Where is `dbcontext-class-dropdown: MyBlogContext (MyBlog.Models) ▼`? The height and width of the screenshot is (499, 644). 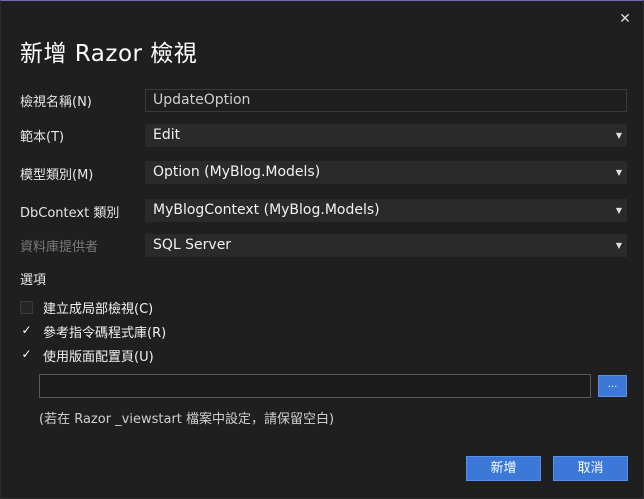
dbcontext-class-dropdown: MyBlogContext (MyBlog.Models) ▼ is located at coordinates (386, 210).